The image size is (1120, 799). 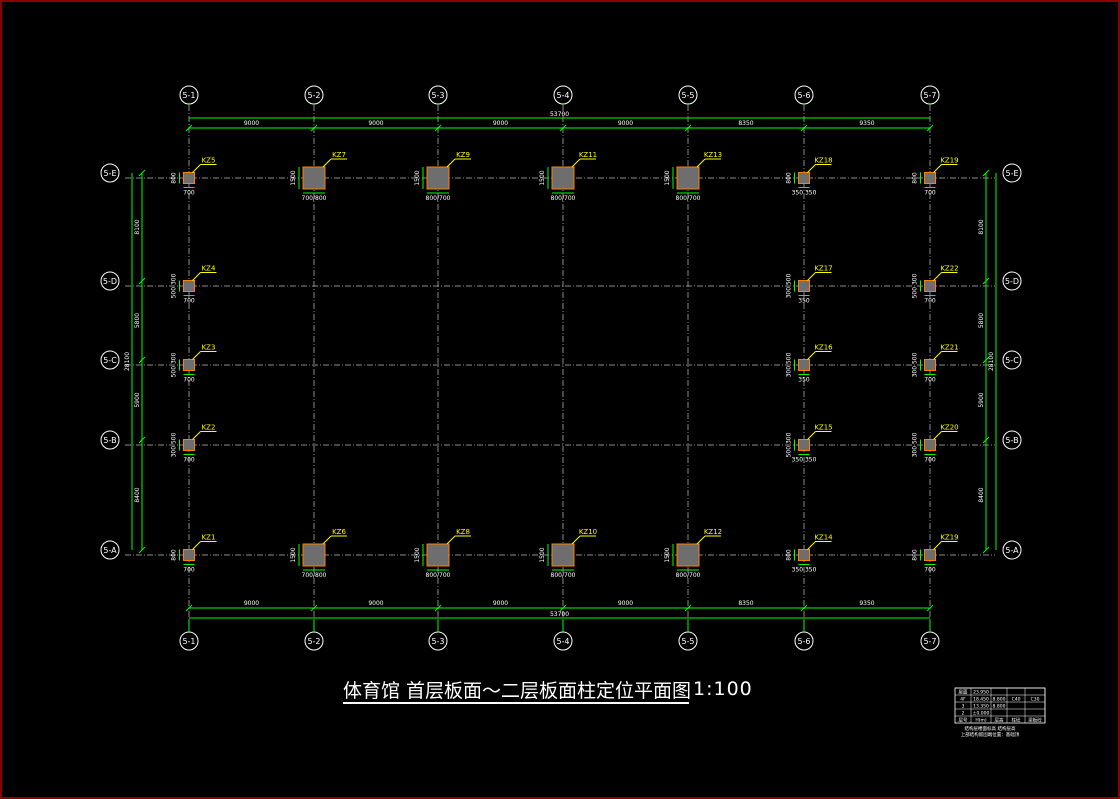 I want to click on column-height-label: 500 300, so click(x=789, y=444).